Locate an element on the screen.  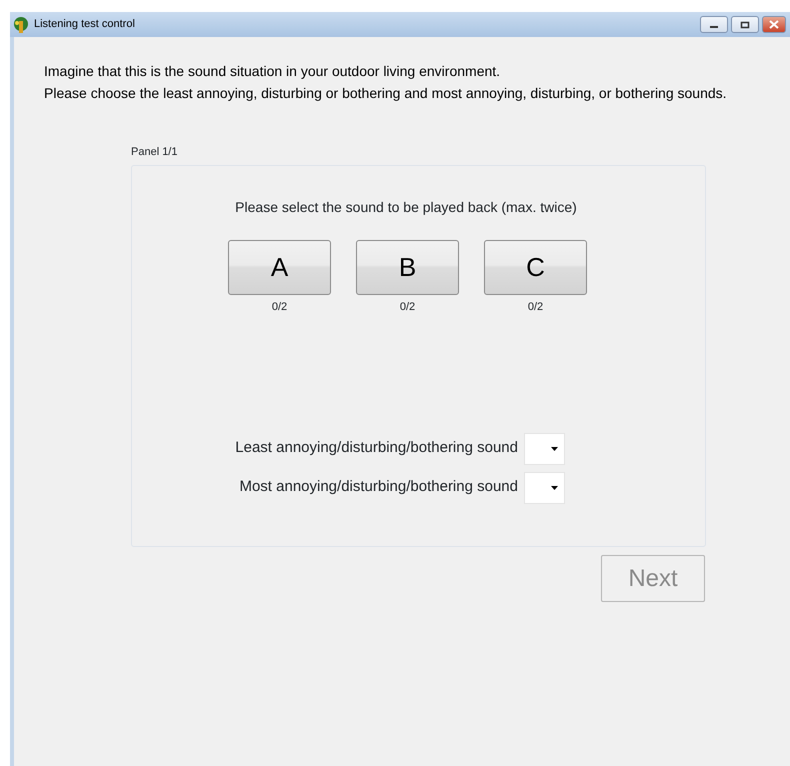
sound-button: C is located at coordinates (535, 267).